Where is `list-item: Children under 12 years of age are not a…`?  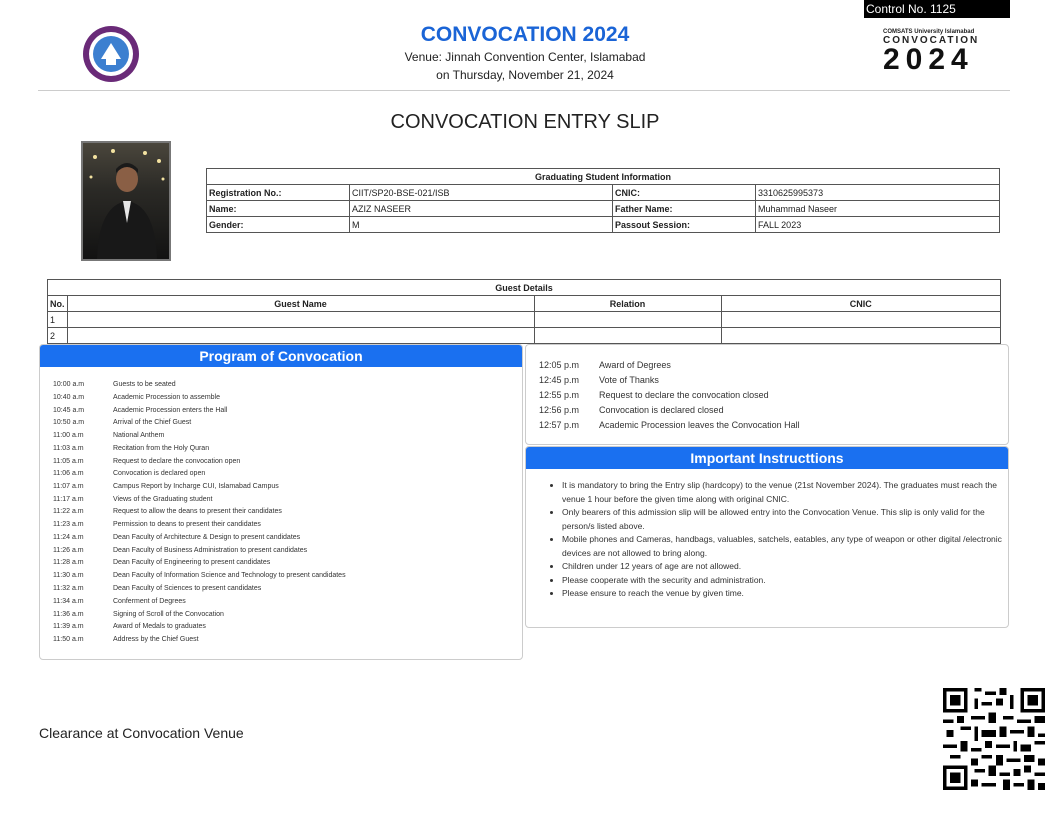 list-item: Children under 12 years of age are not a… is located at coordinates (788, 567).